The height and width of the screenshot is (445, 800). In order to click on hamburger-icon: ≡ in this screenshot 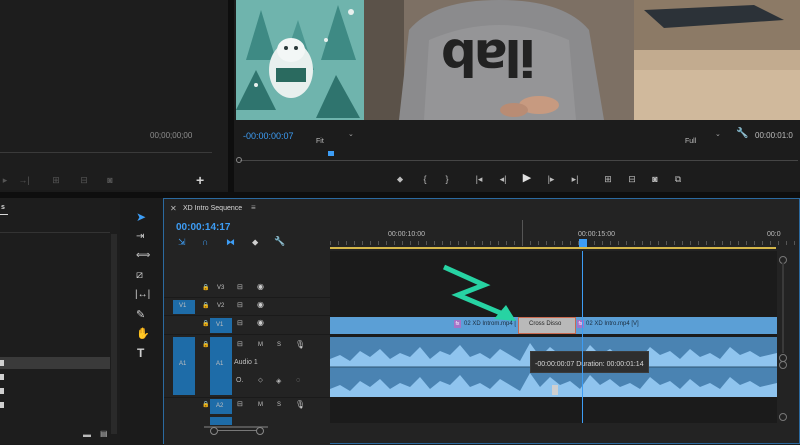, I will do `click(253, 207)`.